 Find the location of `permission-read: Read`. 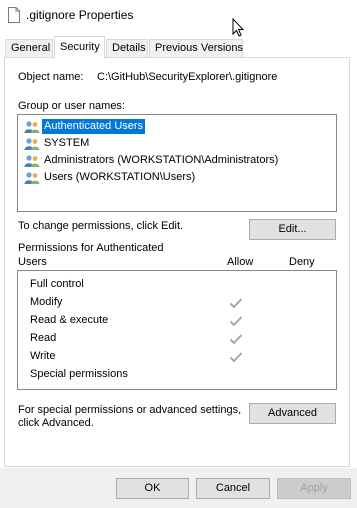

permission-read: Read is located at coordinates (43, 338).